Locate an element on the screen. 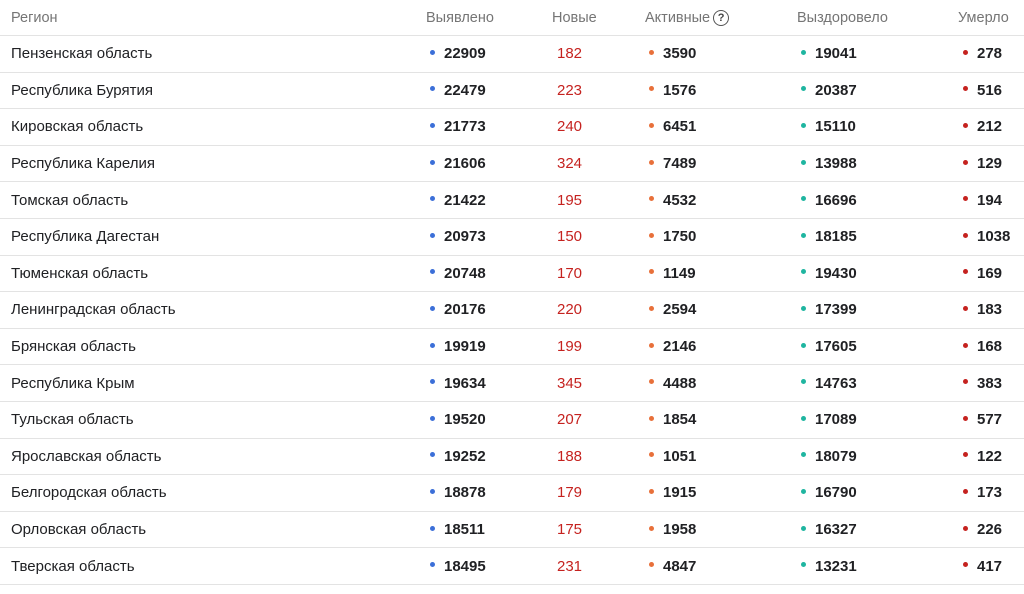 This screenshot has width=1024, height=594. detected-cell: 18878 is located at coordinates (458, 492).